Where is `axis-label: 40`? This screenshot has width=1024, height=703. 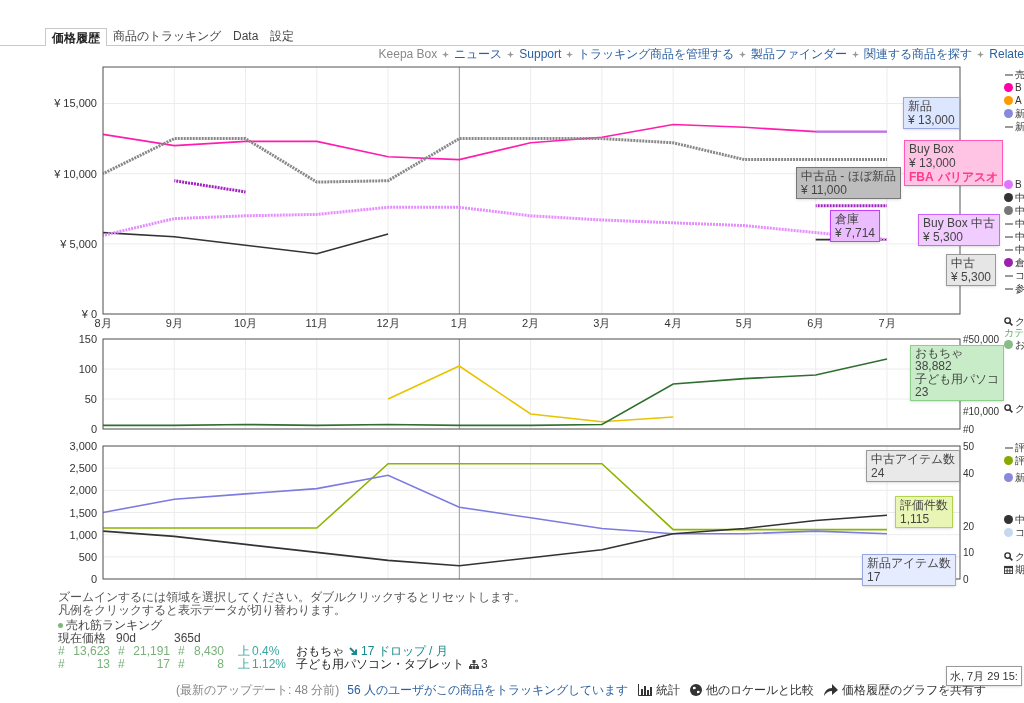
axis-label: 40 is located at coordinates (969, 473).